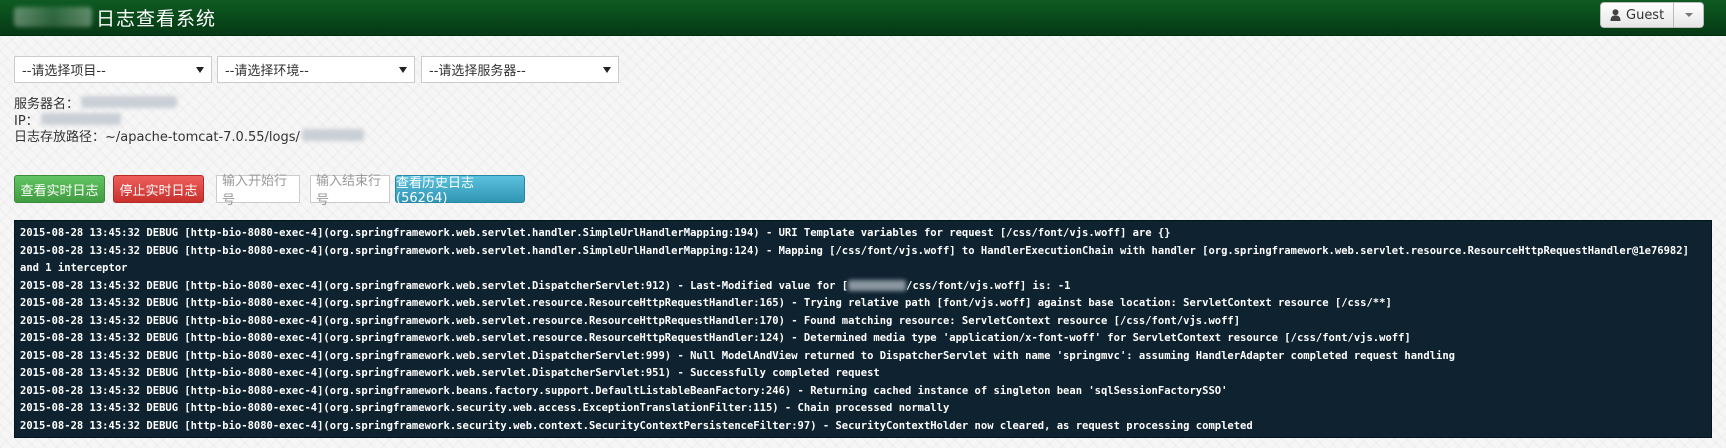 The image size is (1726, 448). Describe the element at coordinates (80, 119) in the screenshot. I see `ip-value-blurred` at that location.